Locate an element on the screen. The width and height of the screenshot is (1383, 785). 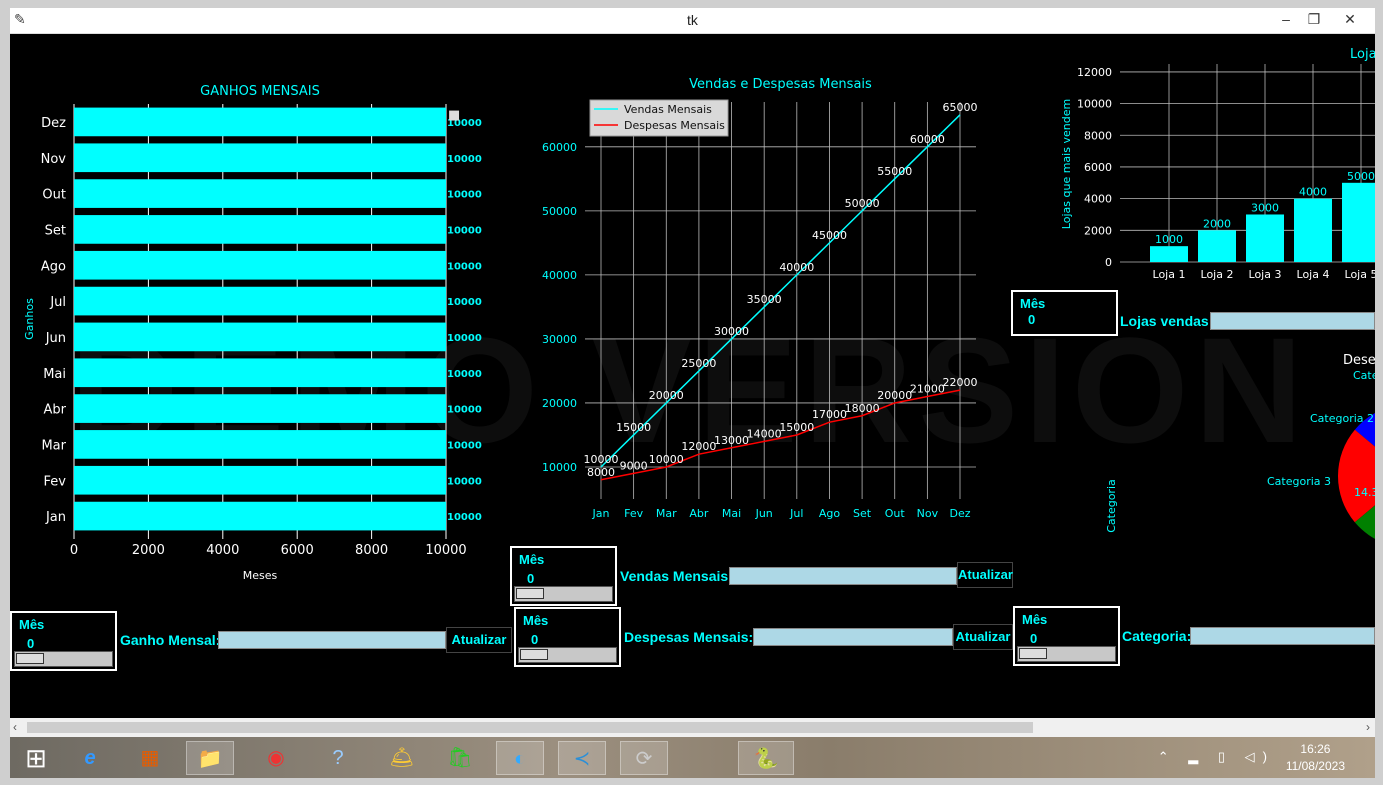
x-tick-label: Loja 3 is located at coordinates (1265, 274).